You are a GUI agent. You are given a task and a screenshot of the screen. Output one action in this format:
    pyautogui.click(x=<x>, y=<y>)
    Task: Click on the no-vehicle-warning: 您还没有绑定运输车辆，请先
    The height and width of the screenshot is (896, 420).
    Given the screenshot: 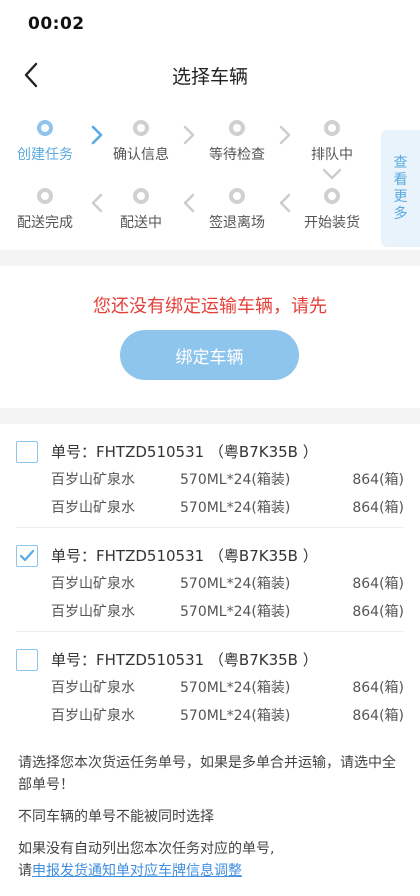 What is the action you would take?
    pyautogui.click(x=210, y=306)
    